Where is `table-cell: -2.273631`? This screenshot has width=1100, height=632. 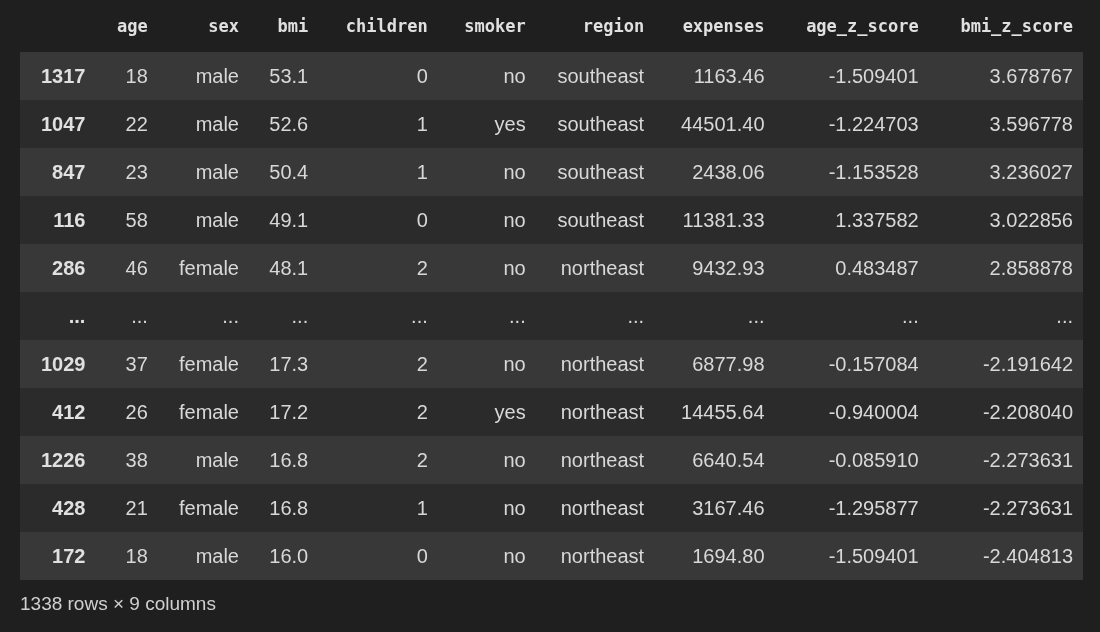
table-cell: -2.273631 is located at coordinates (1005, 460).